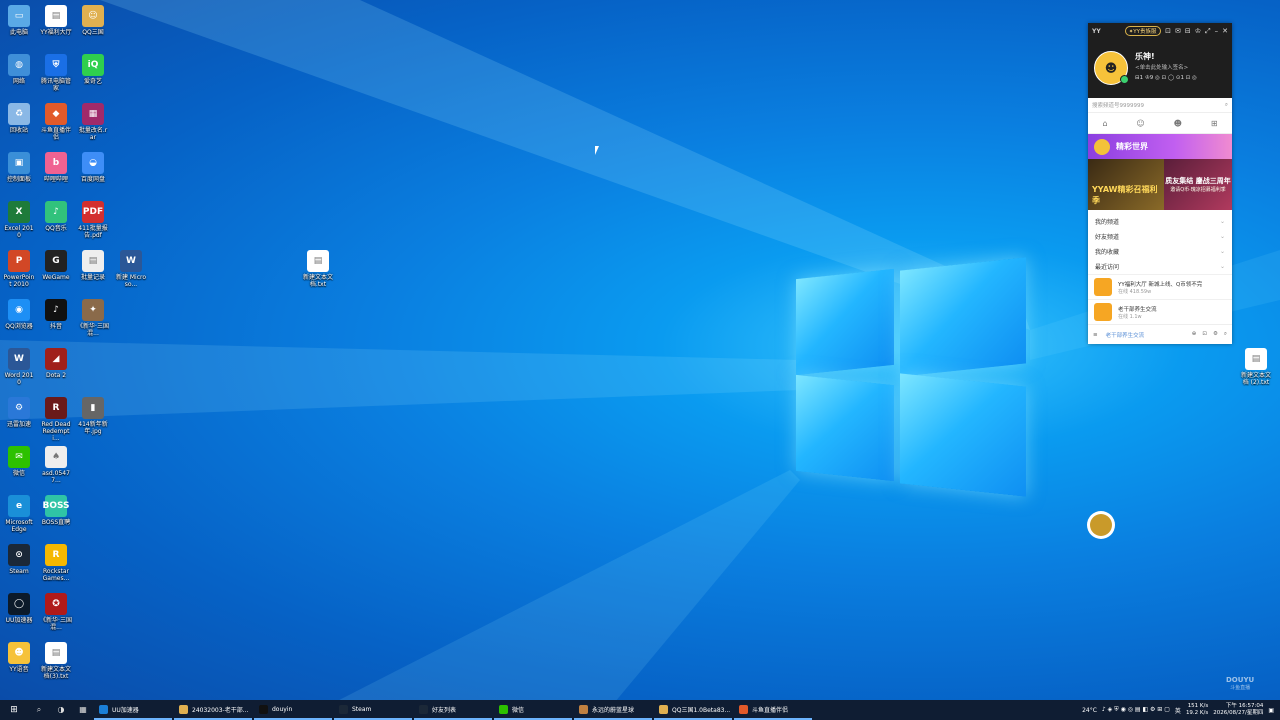 This screenshot has width=1280, height=720. Describe the element at coordinates (1178, 123) in the screenshot. I see `nav-tab-icon: ☻` at that location.